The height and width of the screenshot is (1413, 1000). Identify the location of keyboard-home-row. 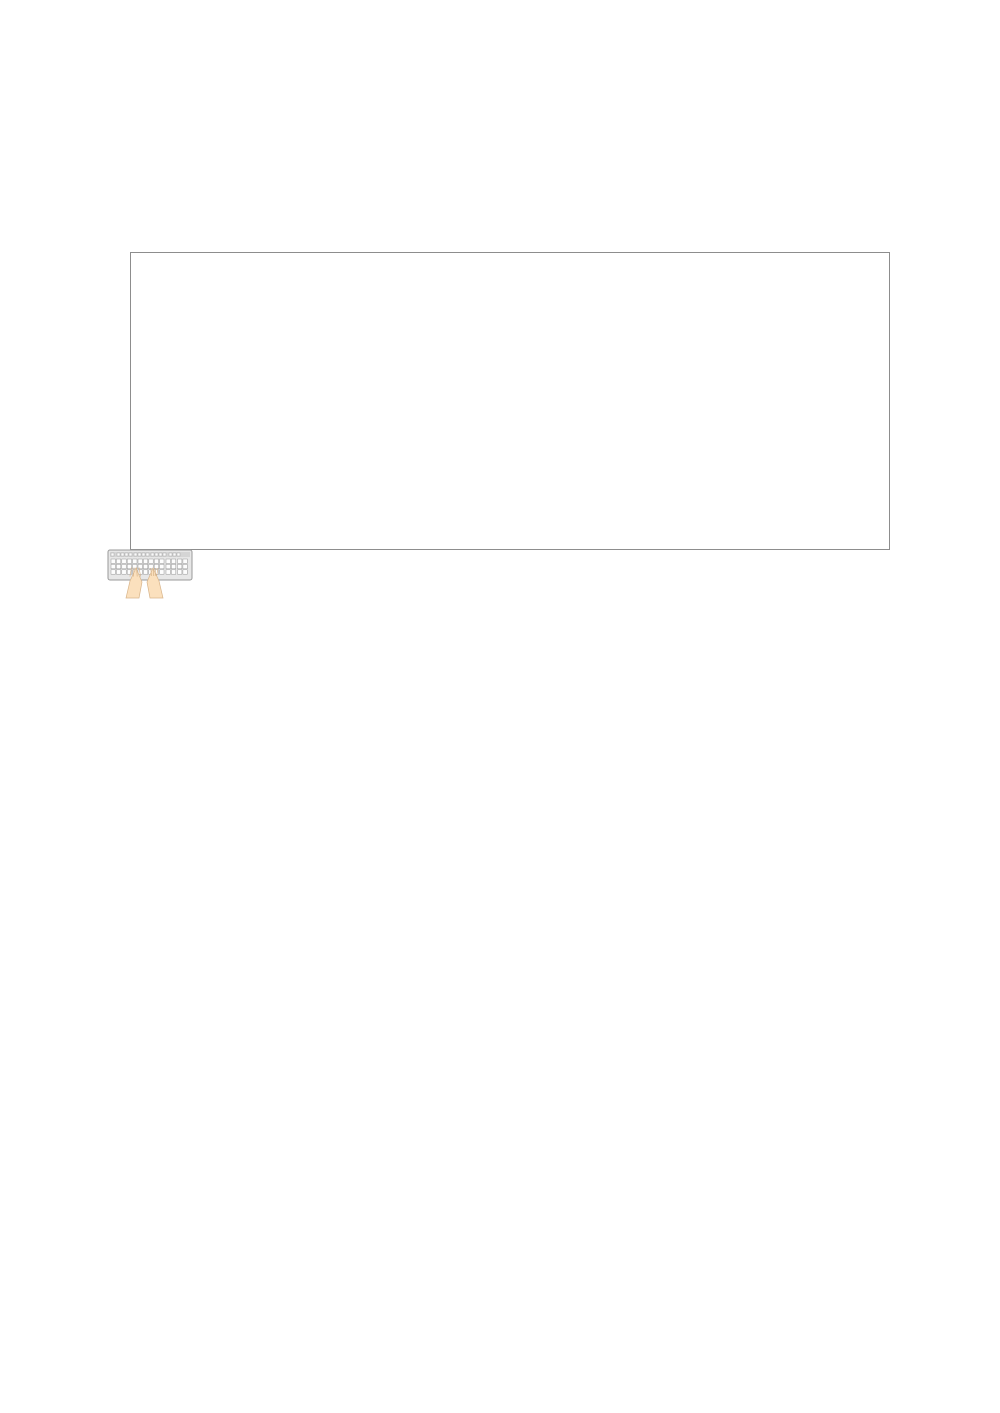
(510, 418).